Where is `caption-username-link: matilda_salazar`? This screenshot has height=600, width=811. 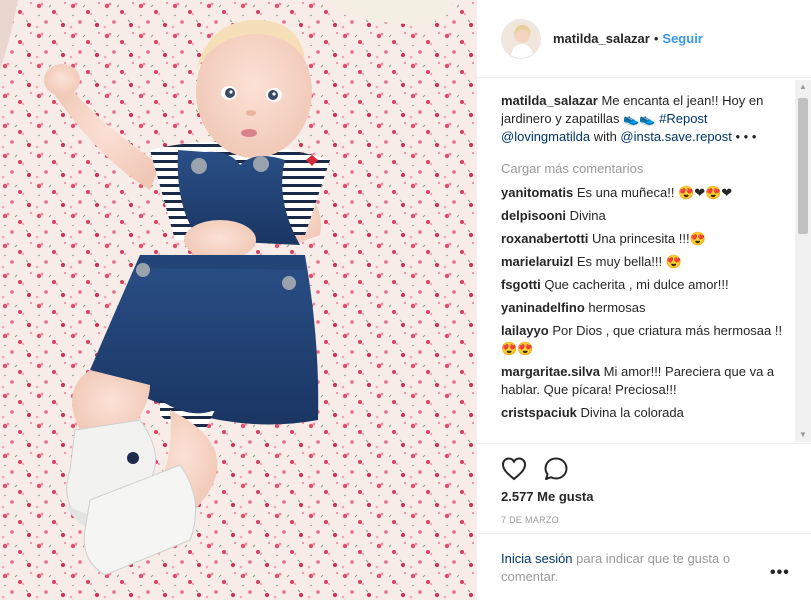
caption-username-link: matilda_salazar is located at coordinates (549, 100).